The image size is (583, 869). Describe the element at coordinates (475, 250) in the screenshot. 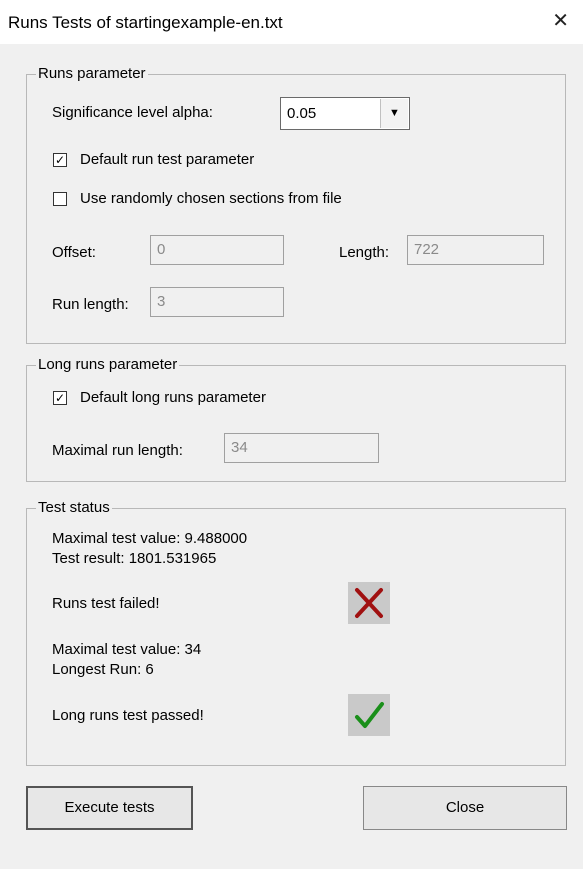

I see `length-field: 722` at that location.